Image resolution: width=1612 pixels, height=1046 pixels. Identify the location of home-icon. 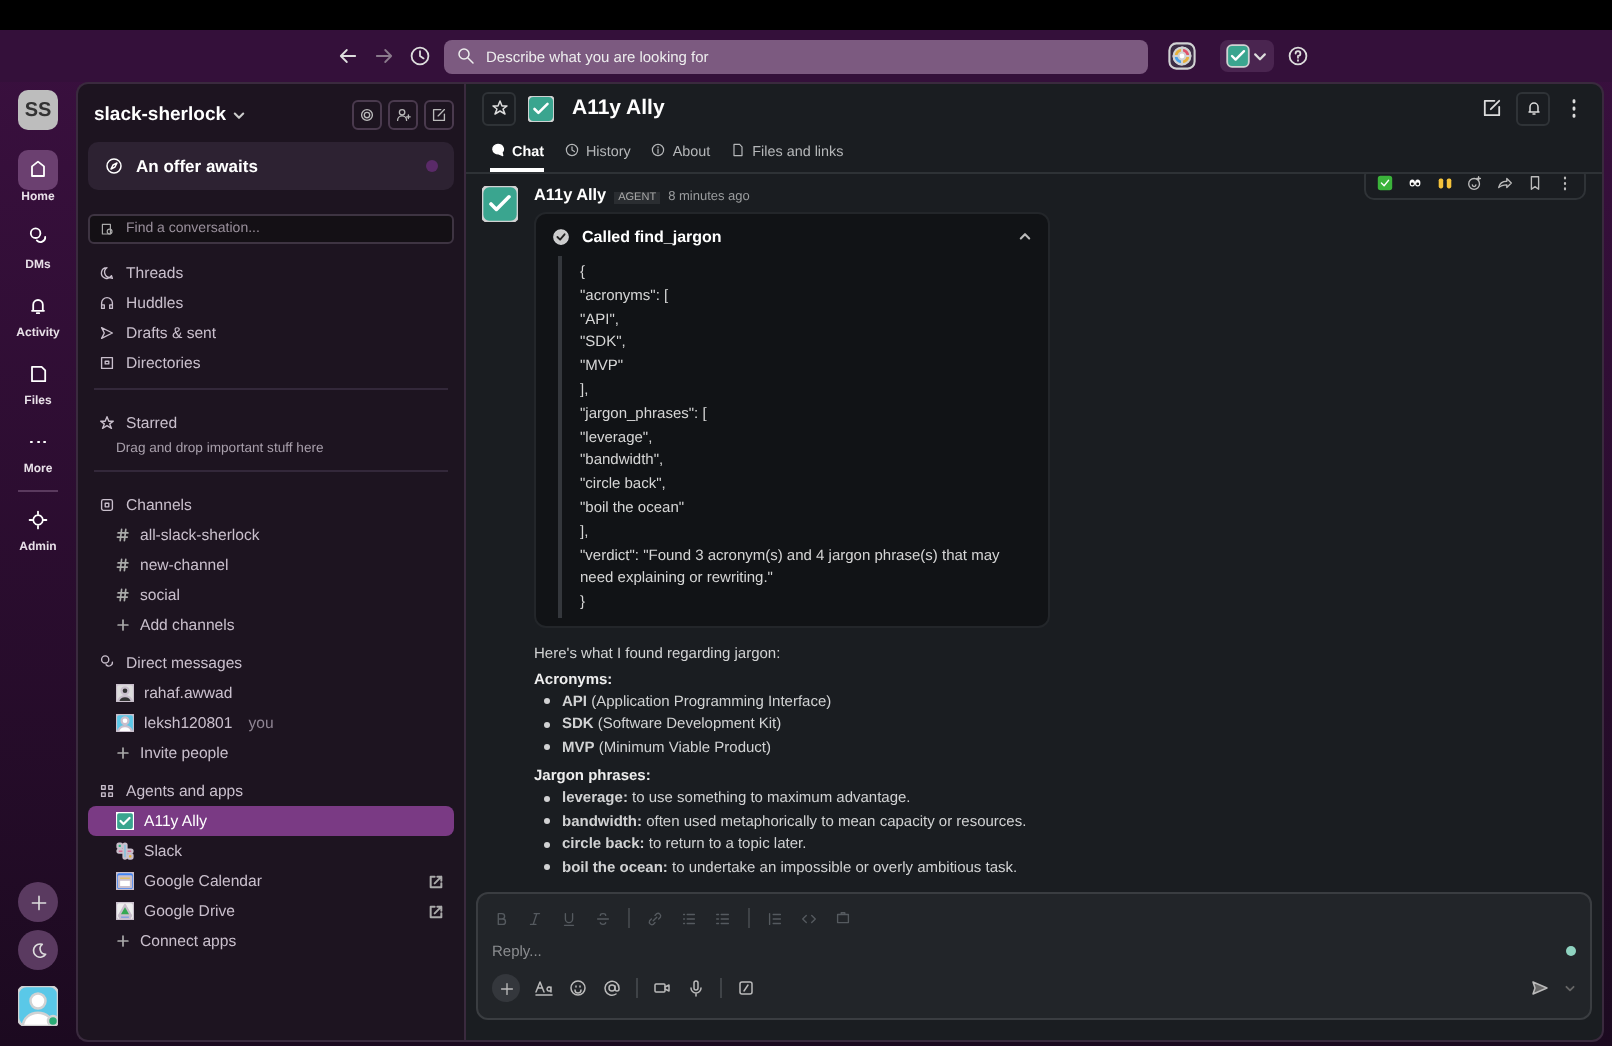
(38, 170).